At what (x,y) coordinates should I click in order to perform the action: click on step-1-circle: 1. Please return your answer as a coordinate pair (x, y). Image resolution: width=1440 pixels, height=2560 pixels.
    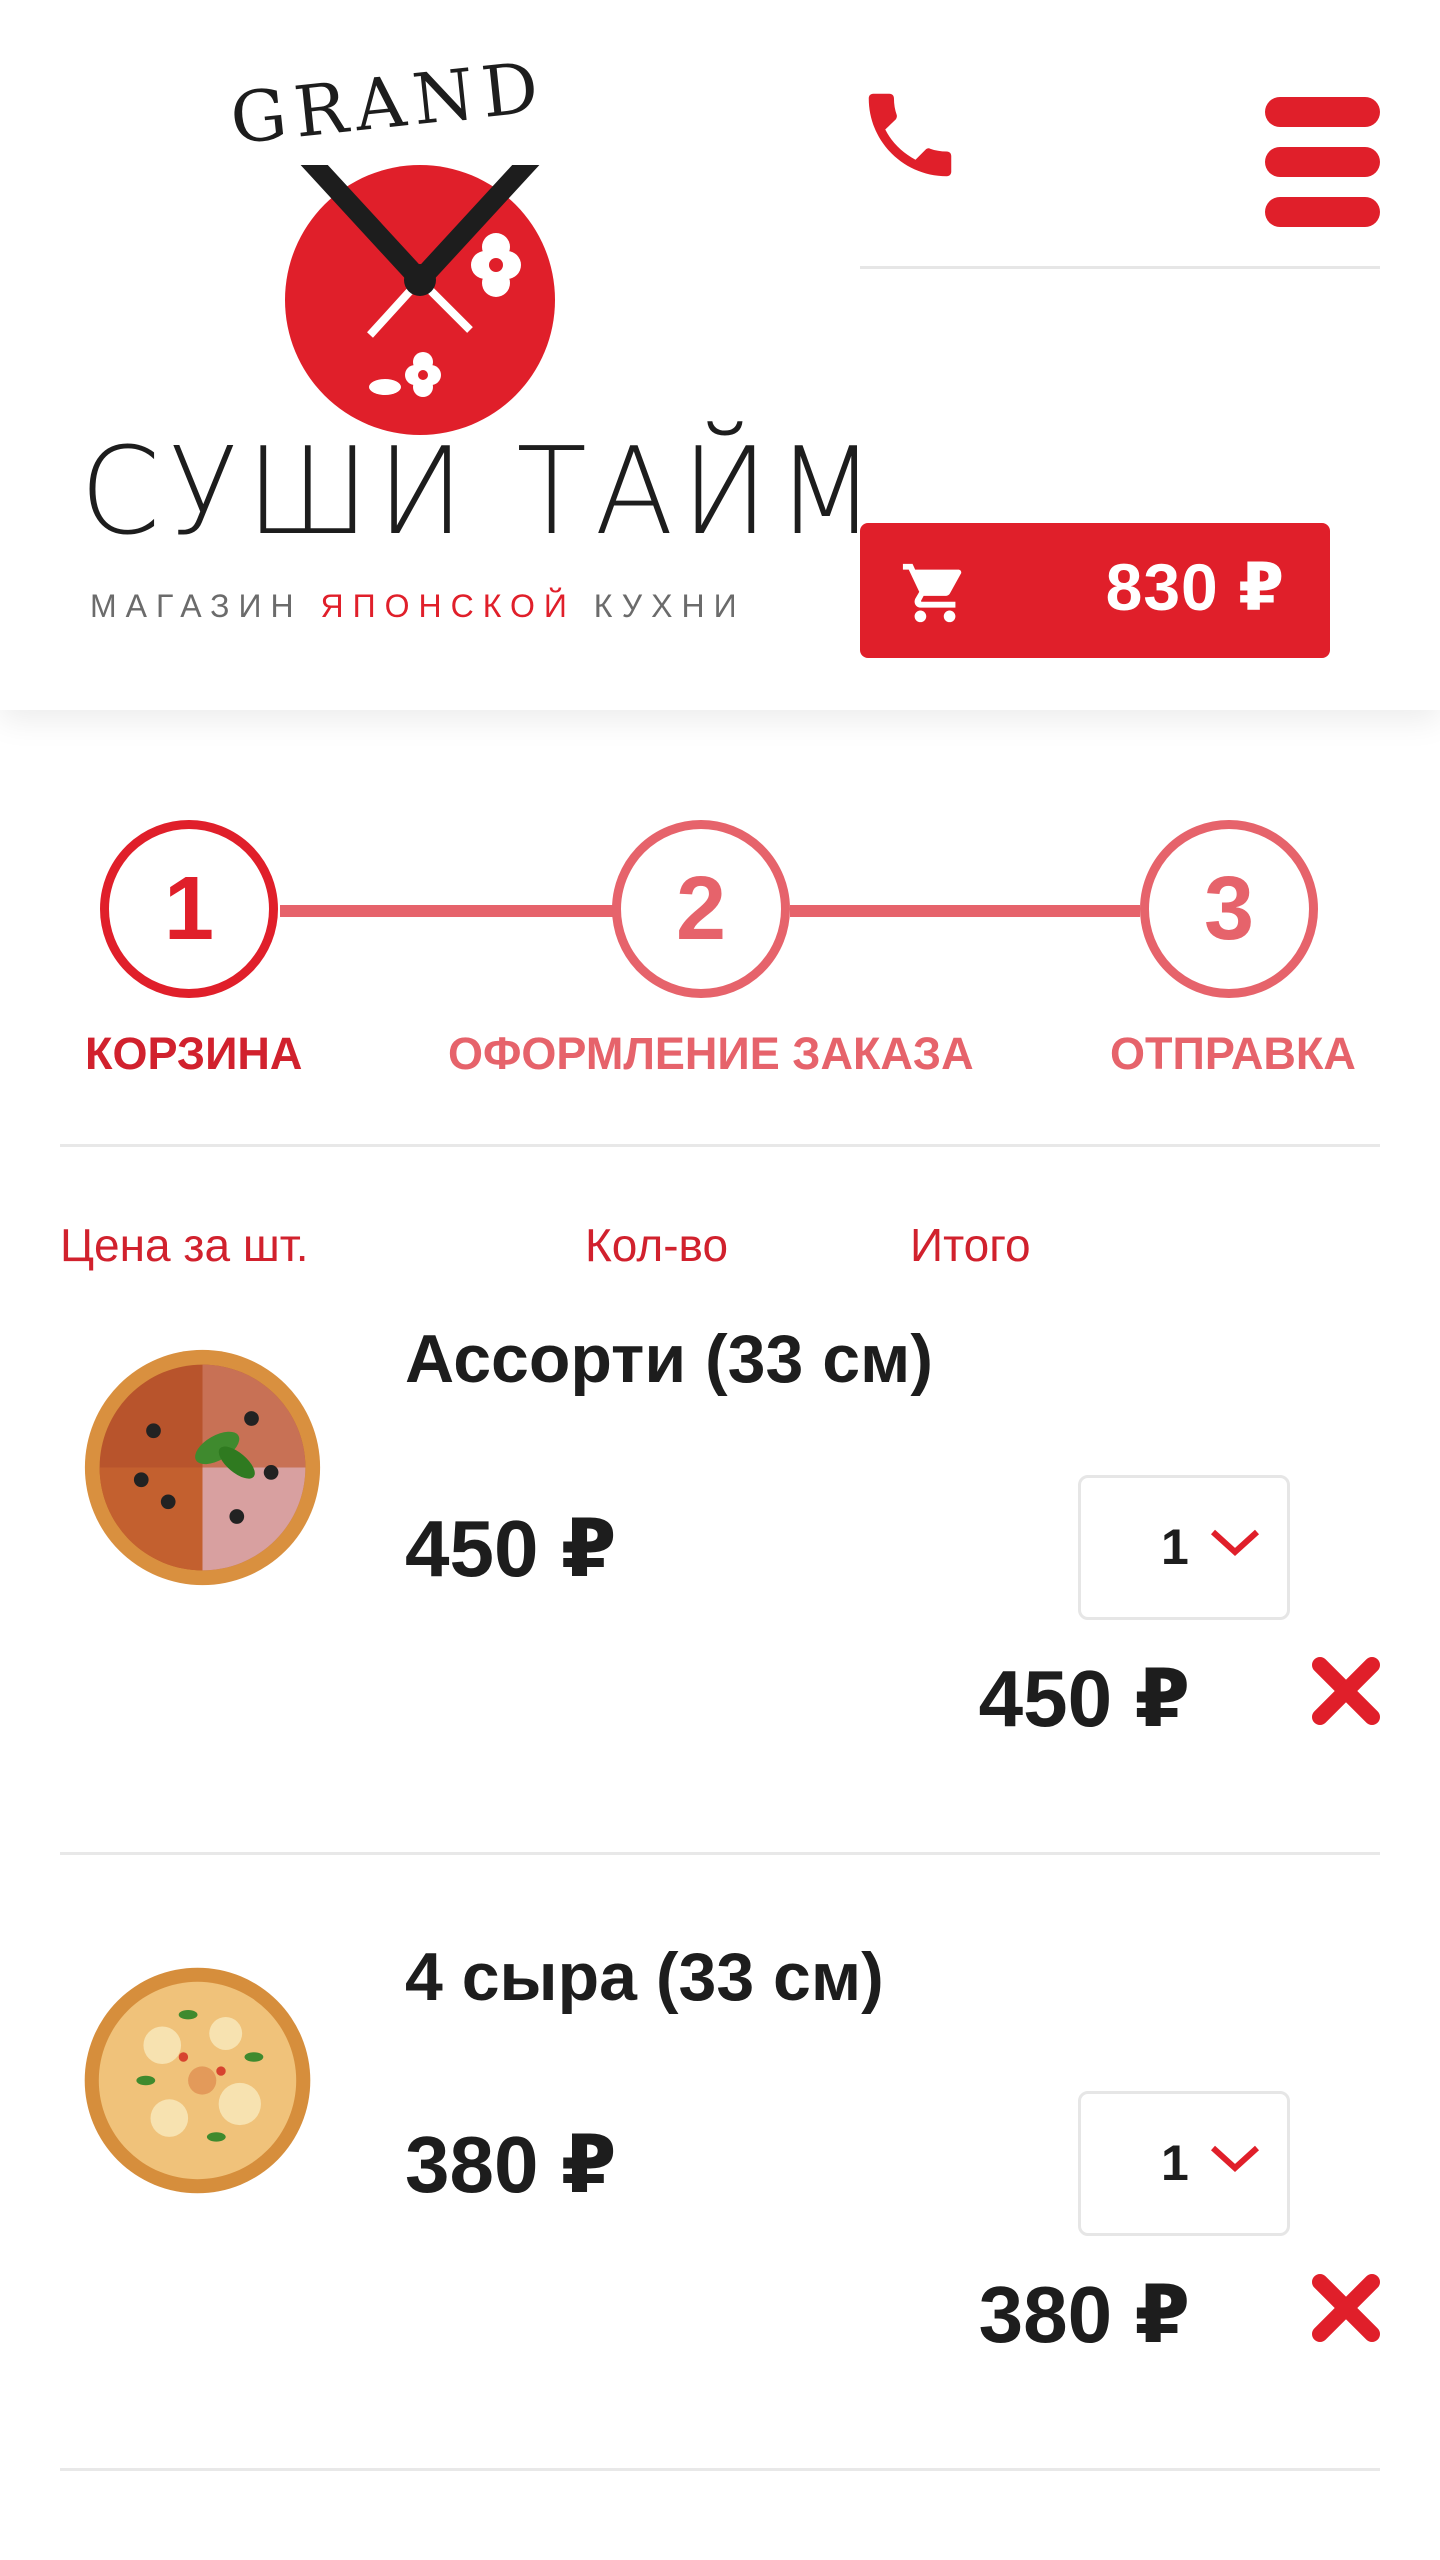
    Looking at the image, I should click on (189, 909).